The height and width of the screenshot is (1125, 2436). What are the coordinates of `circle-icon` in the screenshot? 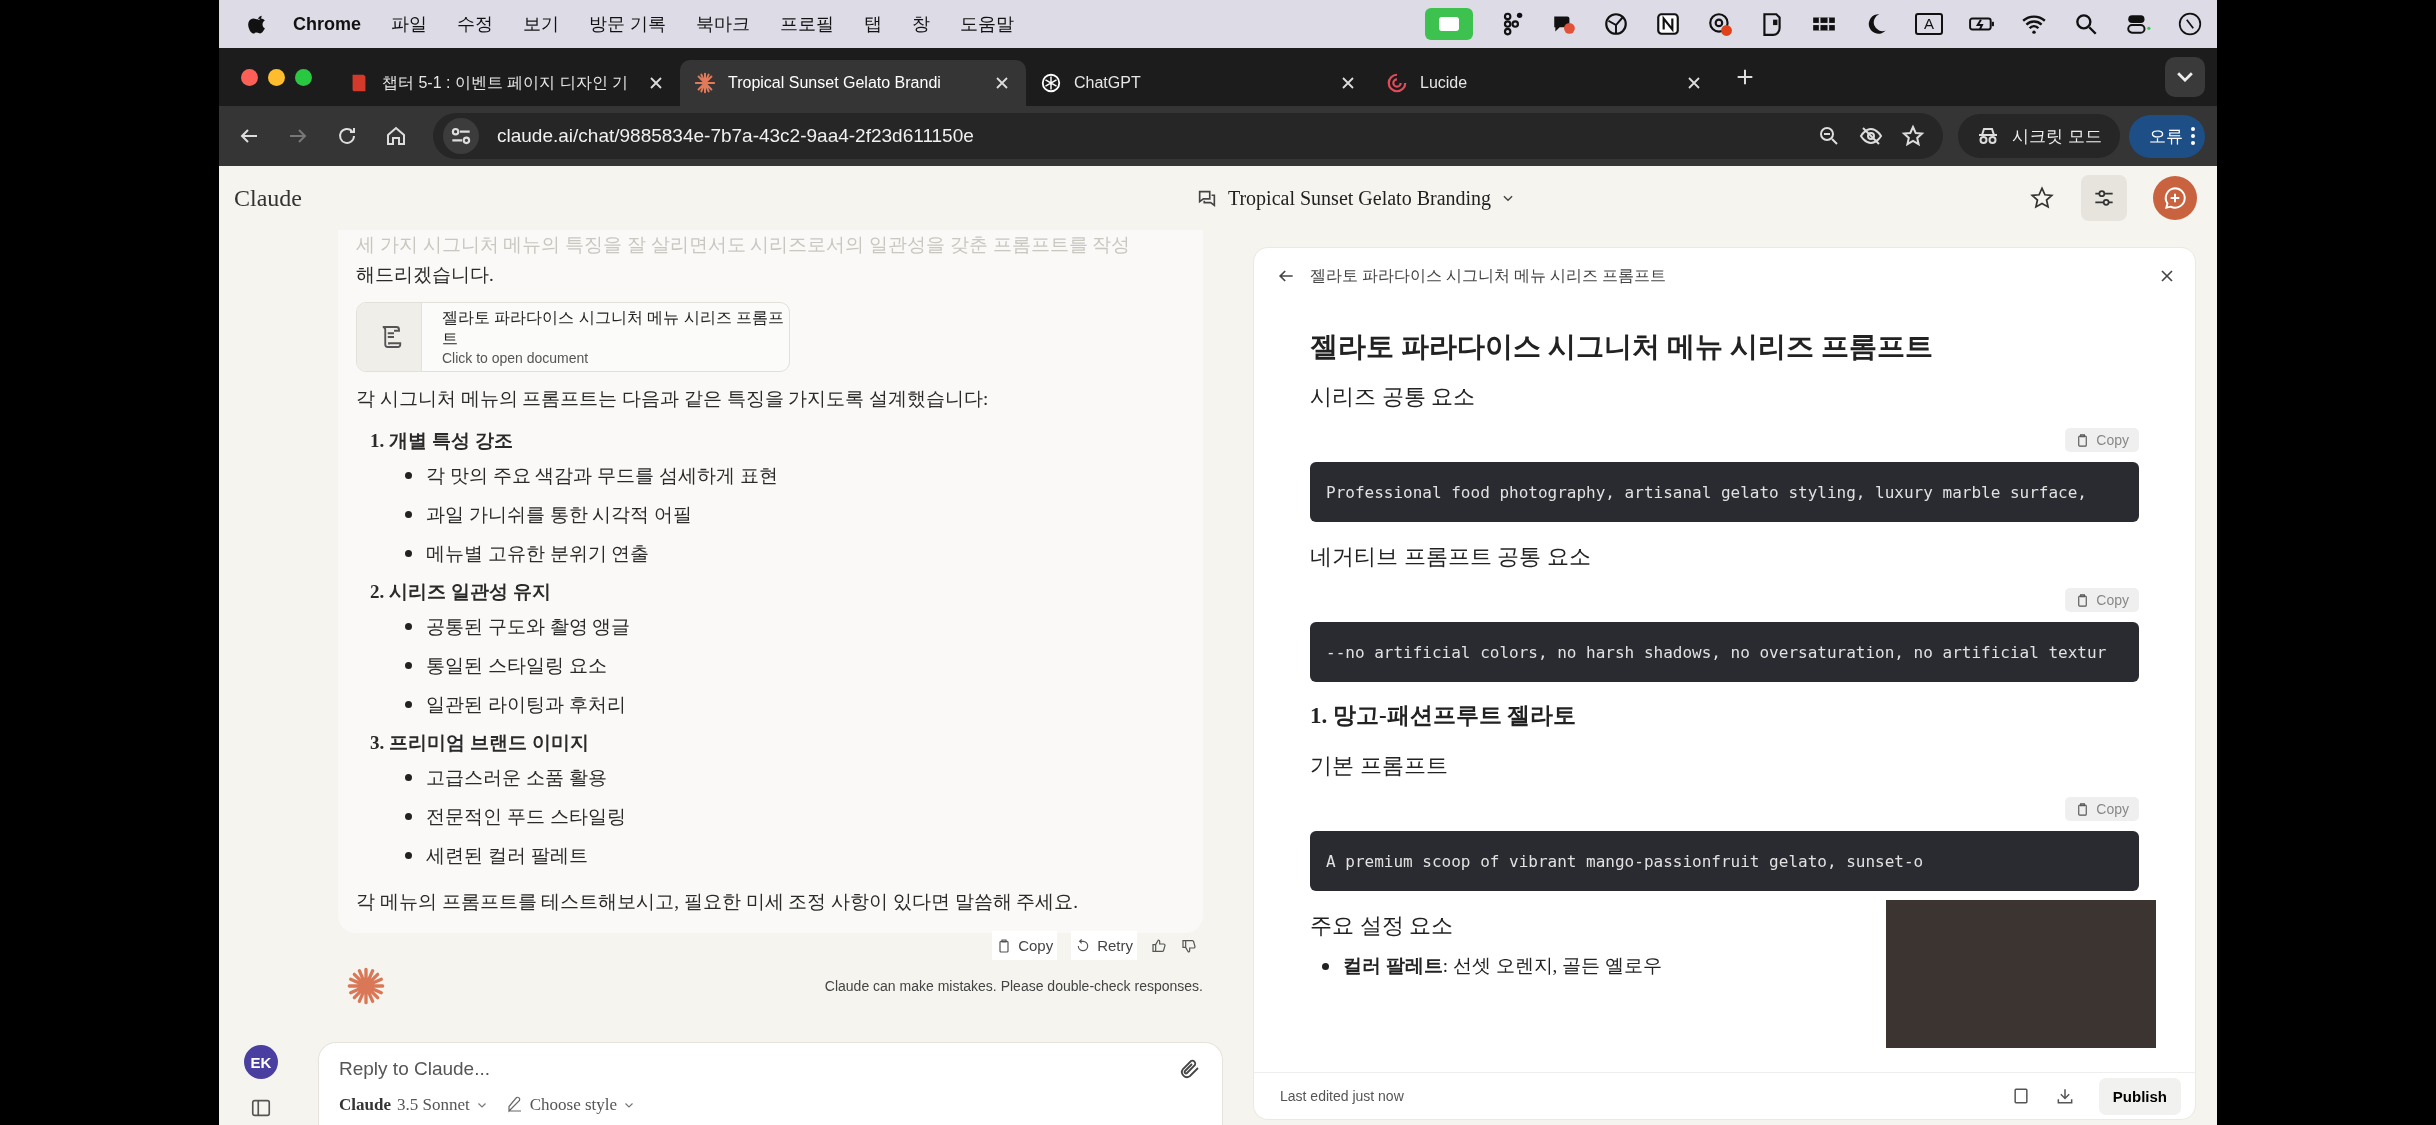 It's located at (1616, 24).